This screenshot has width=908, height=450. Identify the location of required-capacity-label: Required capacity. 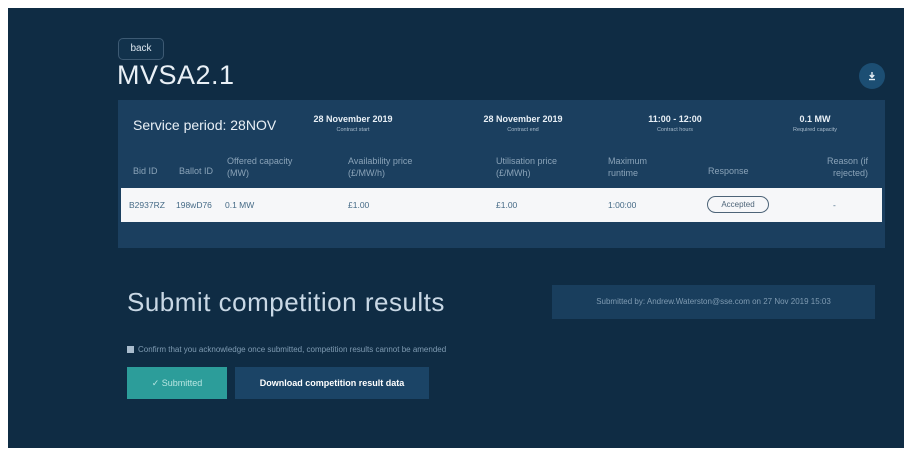
(815, 130).